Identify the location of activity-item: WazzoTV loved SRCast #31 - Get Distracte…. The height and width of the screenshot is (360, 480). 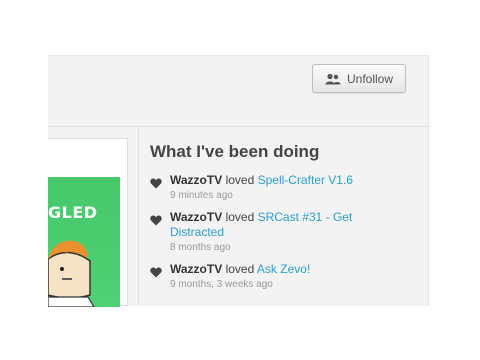
(275, 232).